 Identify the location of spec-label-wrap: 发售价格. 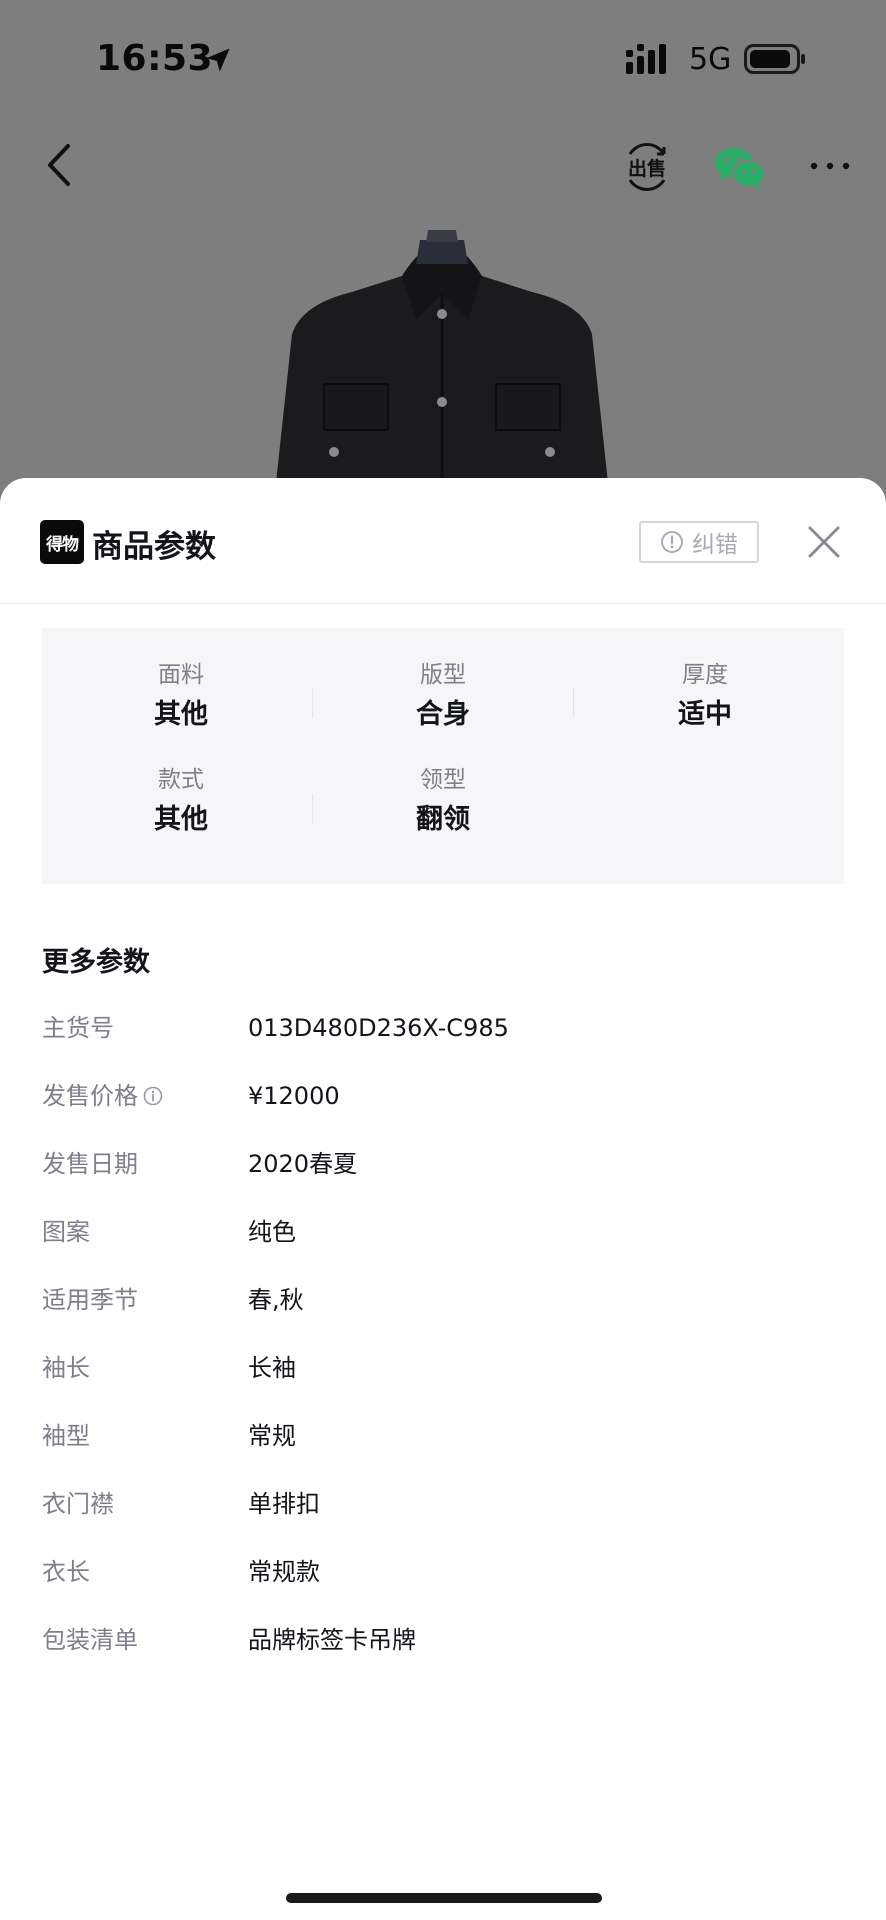
(103, 1096).